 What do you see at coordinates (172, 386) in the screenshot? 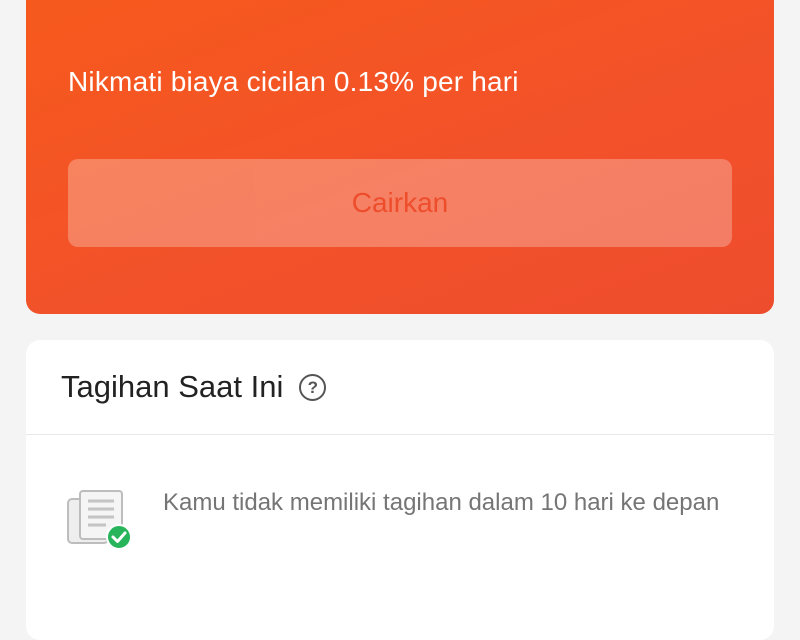
I see `current-bills-title: Tagihan Saat Ini` at bounding box center [172, 386].